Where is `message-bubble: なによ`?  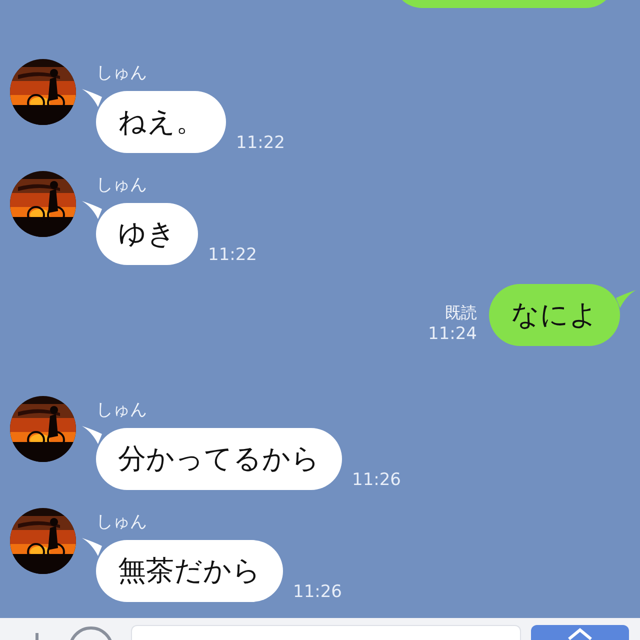 message-bubble: なによ is located at coordinates (554, 315).